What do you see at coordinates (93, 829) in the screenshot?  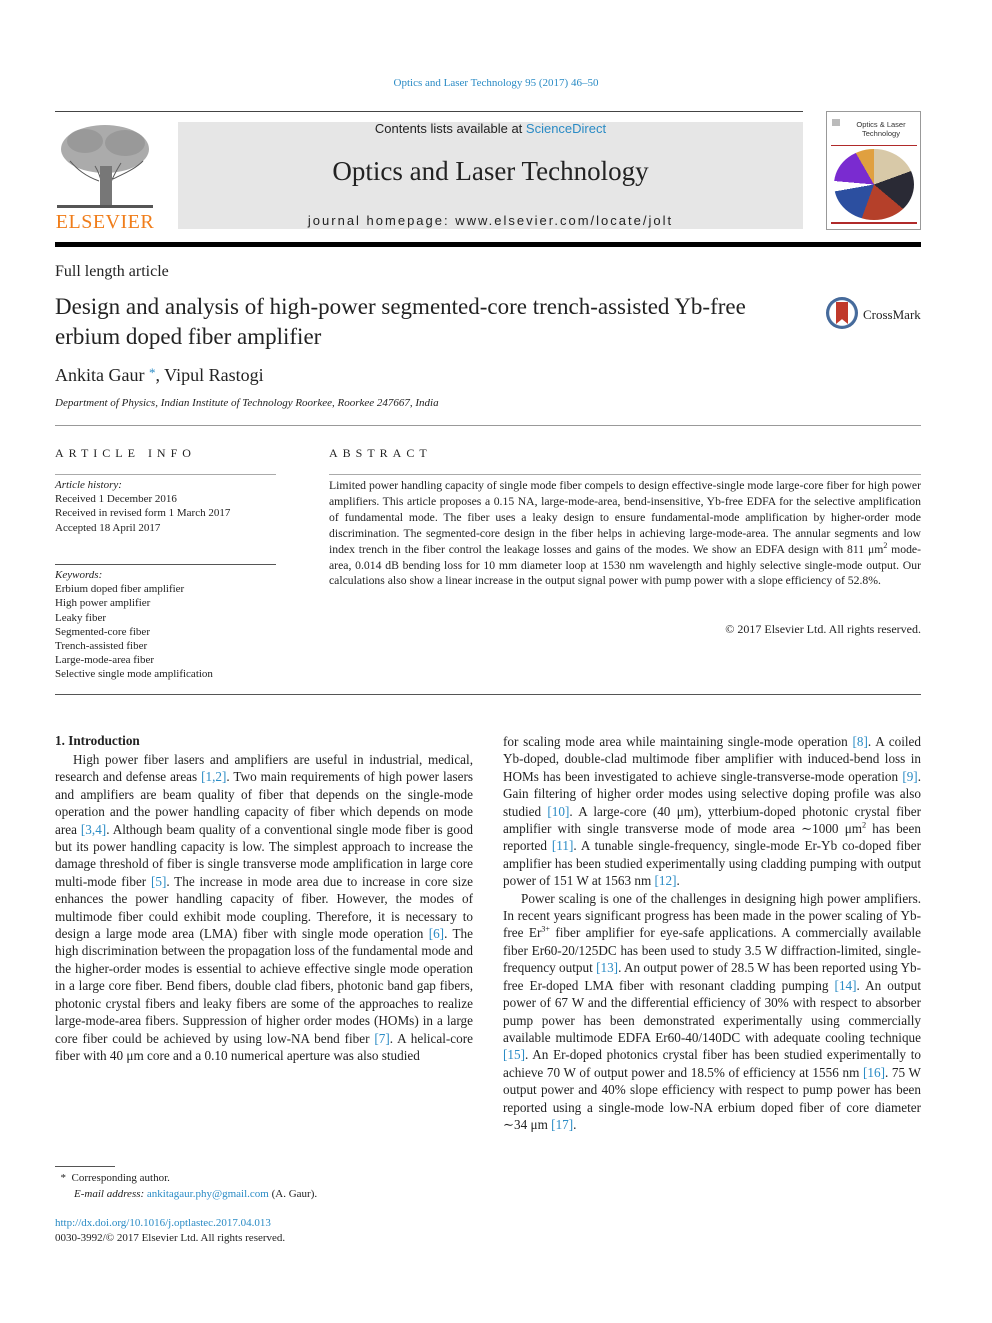 I see `citation-link: [3,4]` at bounding box center [93, 829].